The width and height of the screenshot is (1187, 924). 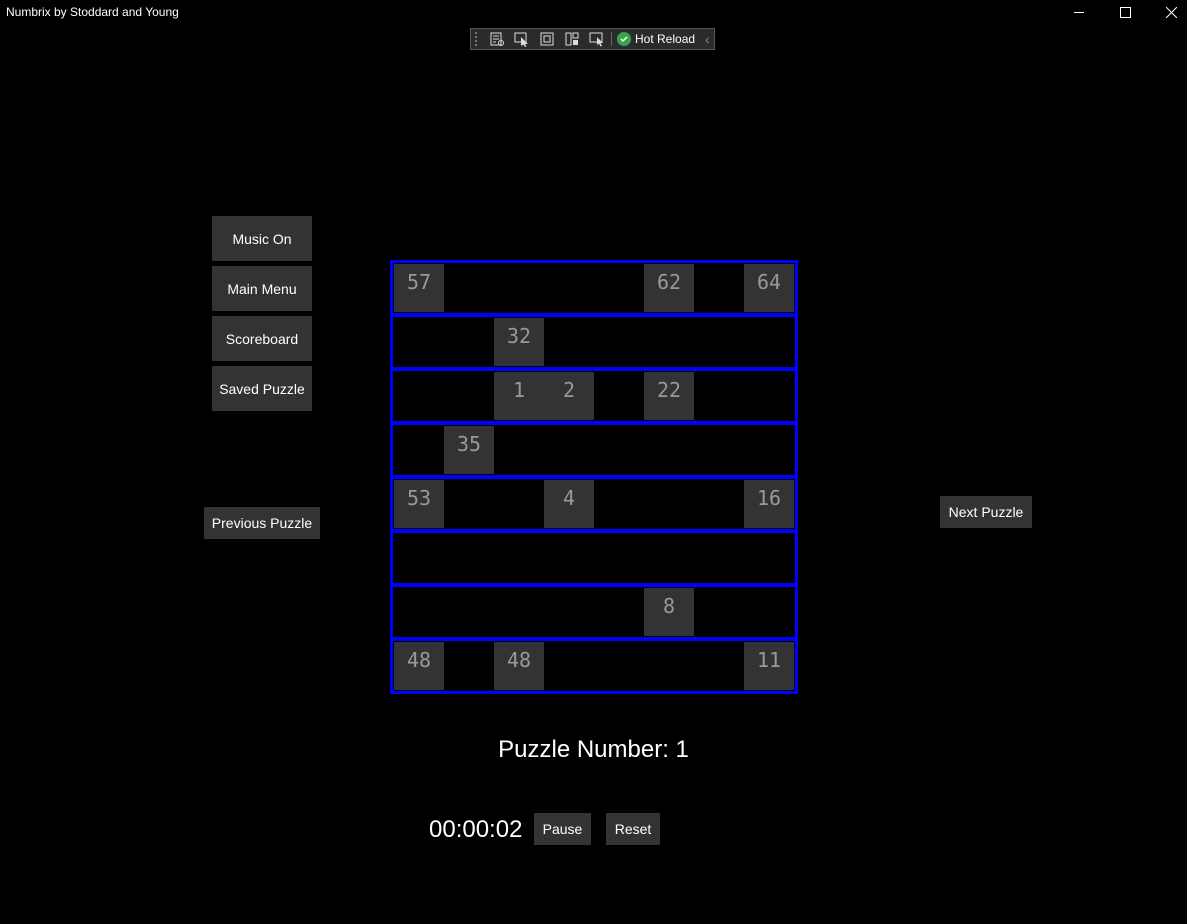 What do you see at coordinates (669, 396) in the screenshot?
I see `given-number-cell: 22` at bounding box center [669, 396].